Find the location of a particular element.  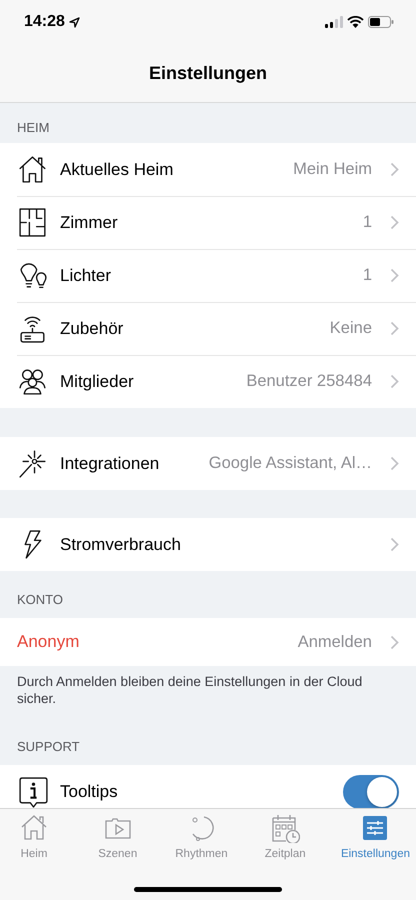

row-label: Zubehör is located at coordinates (92, 329).